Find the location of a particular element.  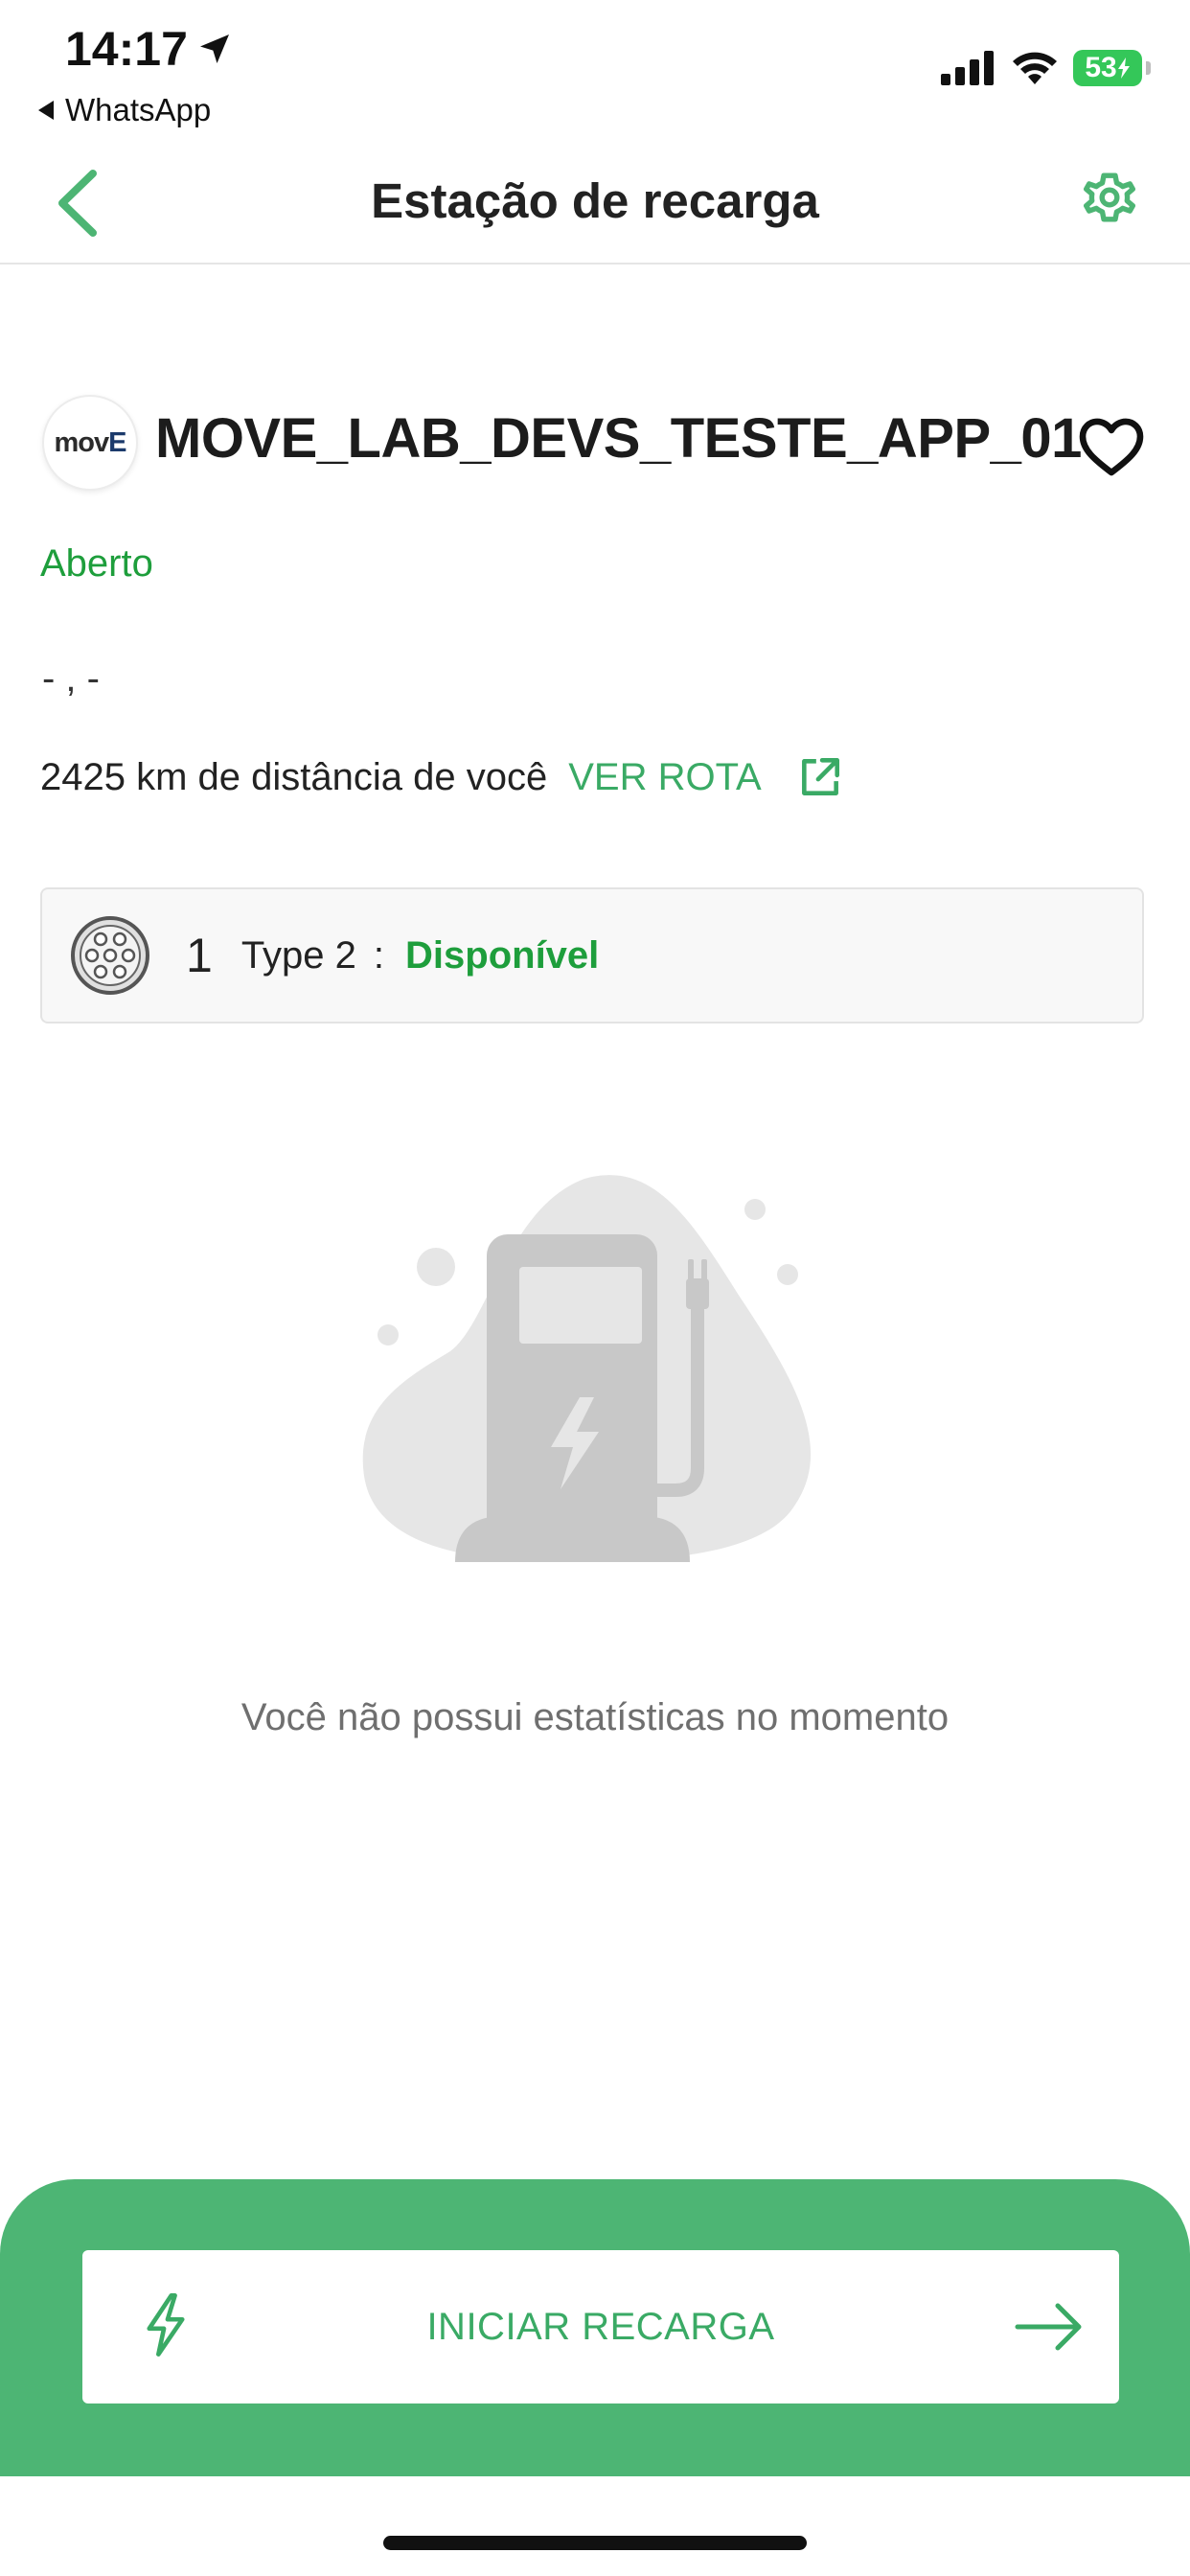

empty-state-message: Você não possui estatísticas no momento is located at coordinates (595, 1717).